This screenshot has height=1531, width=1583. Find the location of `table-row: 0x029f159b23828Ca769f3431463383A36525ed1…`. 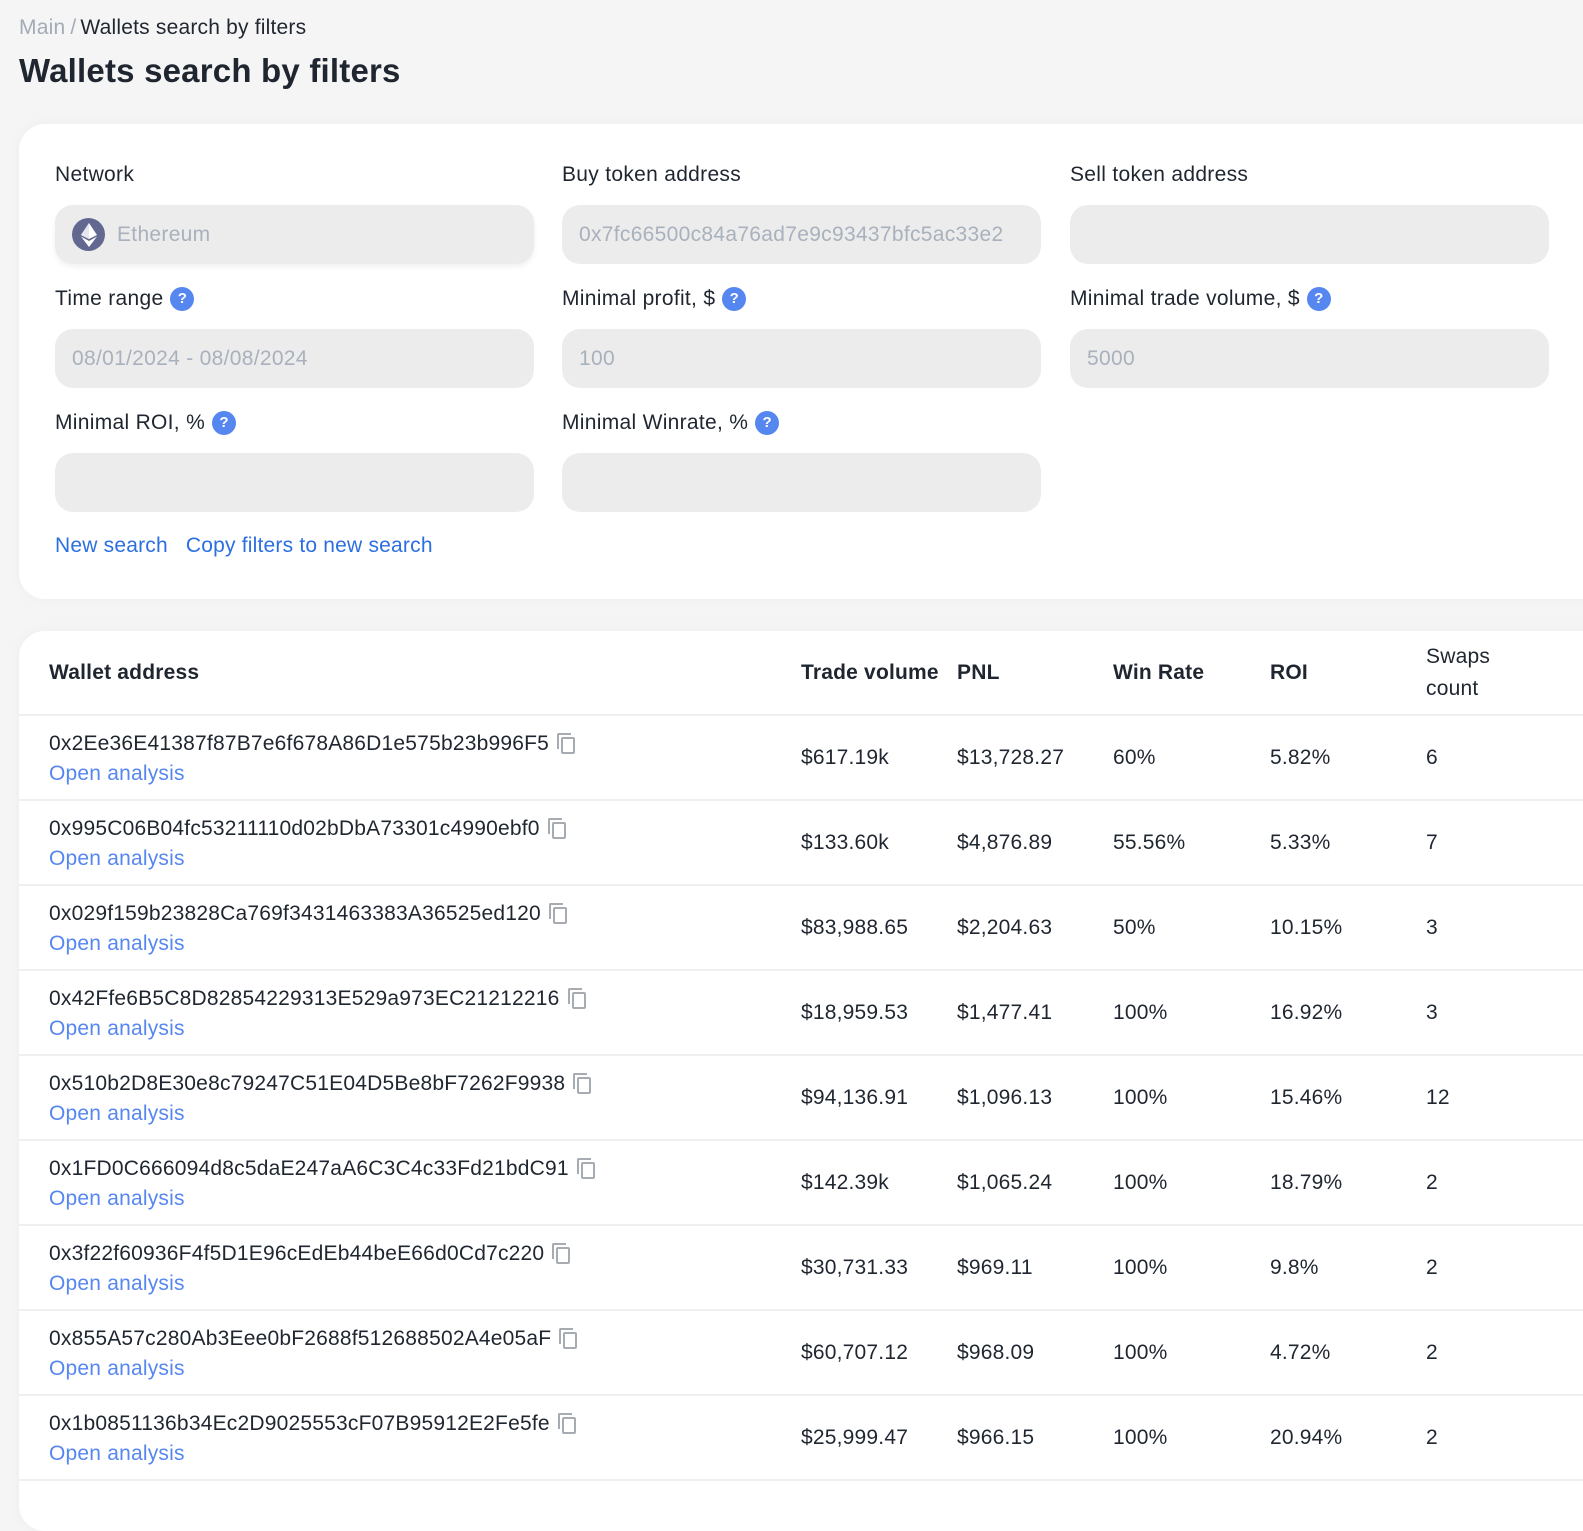

table-row: 0x029f159b23828Ca769f3431463383A36525ed1… is located at coordinates (801, 928).